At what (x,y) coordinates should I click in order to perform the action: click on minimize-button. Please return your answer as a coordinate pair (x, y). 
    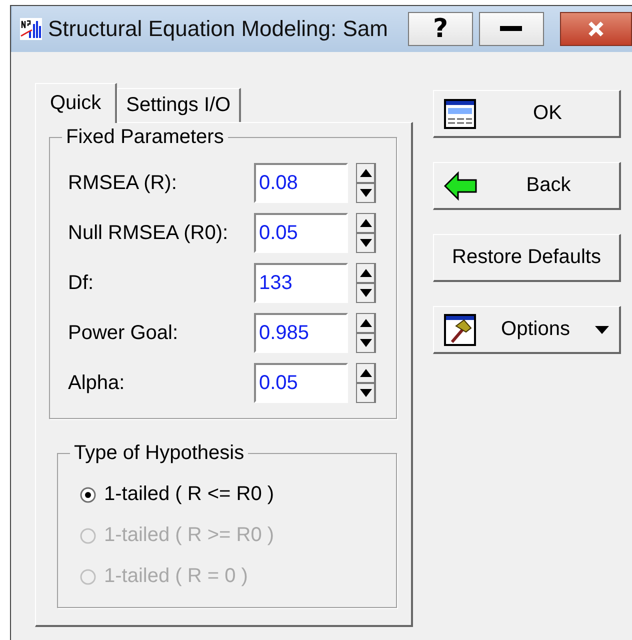
    Looking at the image, I should click on (511, 29).